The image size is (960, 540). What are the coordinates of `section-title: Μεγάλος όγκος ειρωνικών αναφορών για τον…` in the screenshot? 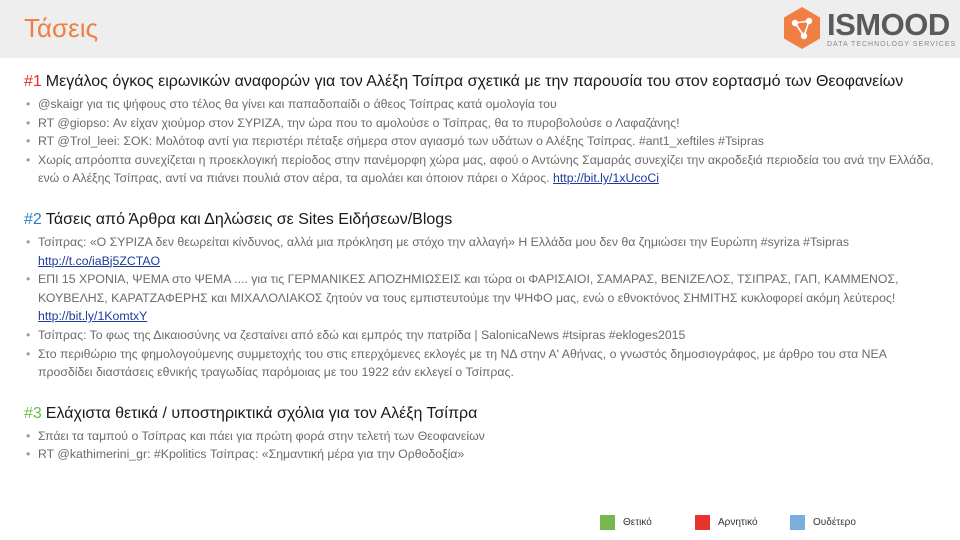 It's located at (474, 81).